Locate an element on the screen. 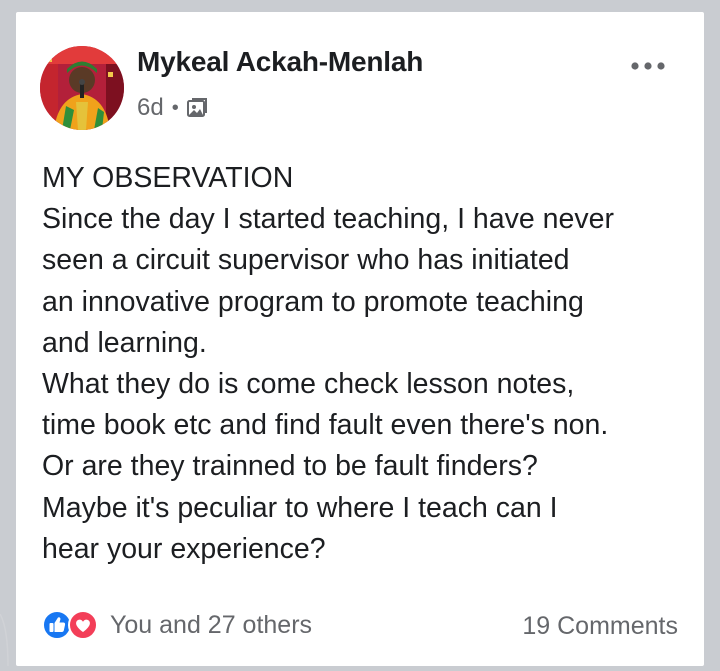 This screenshot has width=720, height=671. post-timestamp: 6d is located at coordinates (150, 108).